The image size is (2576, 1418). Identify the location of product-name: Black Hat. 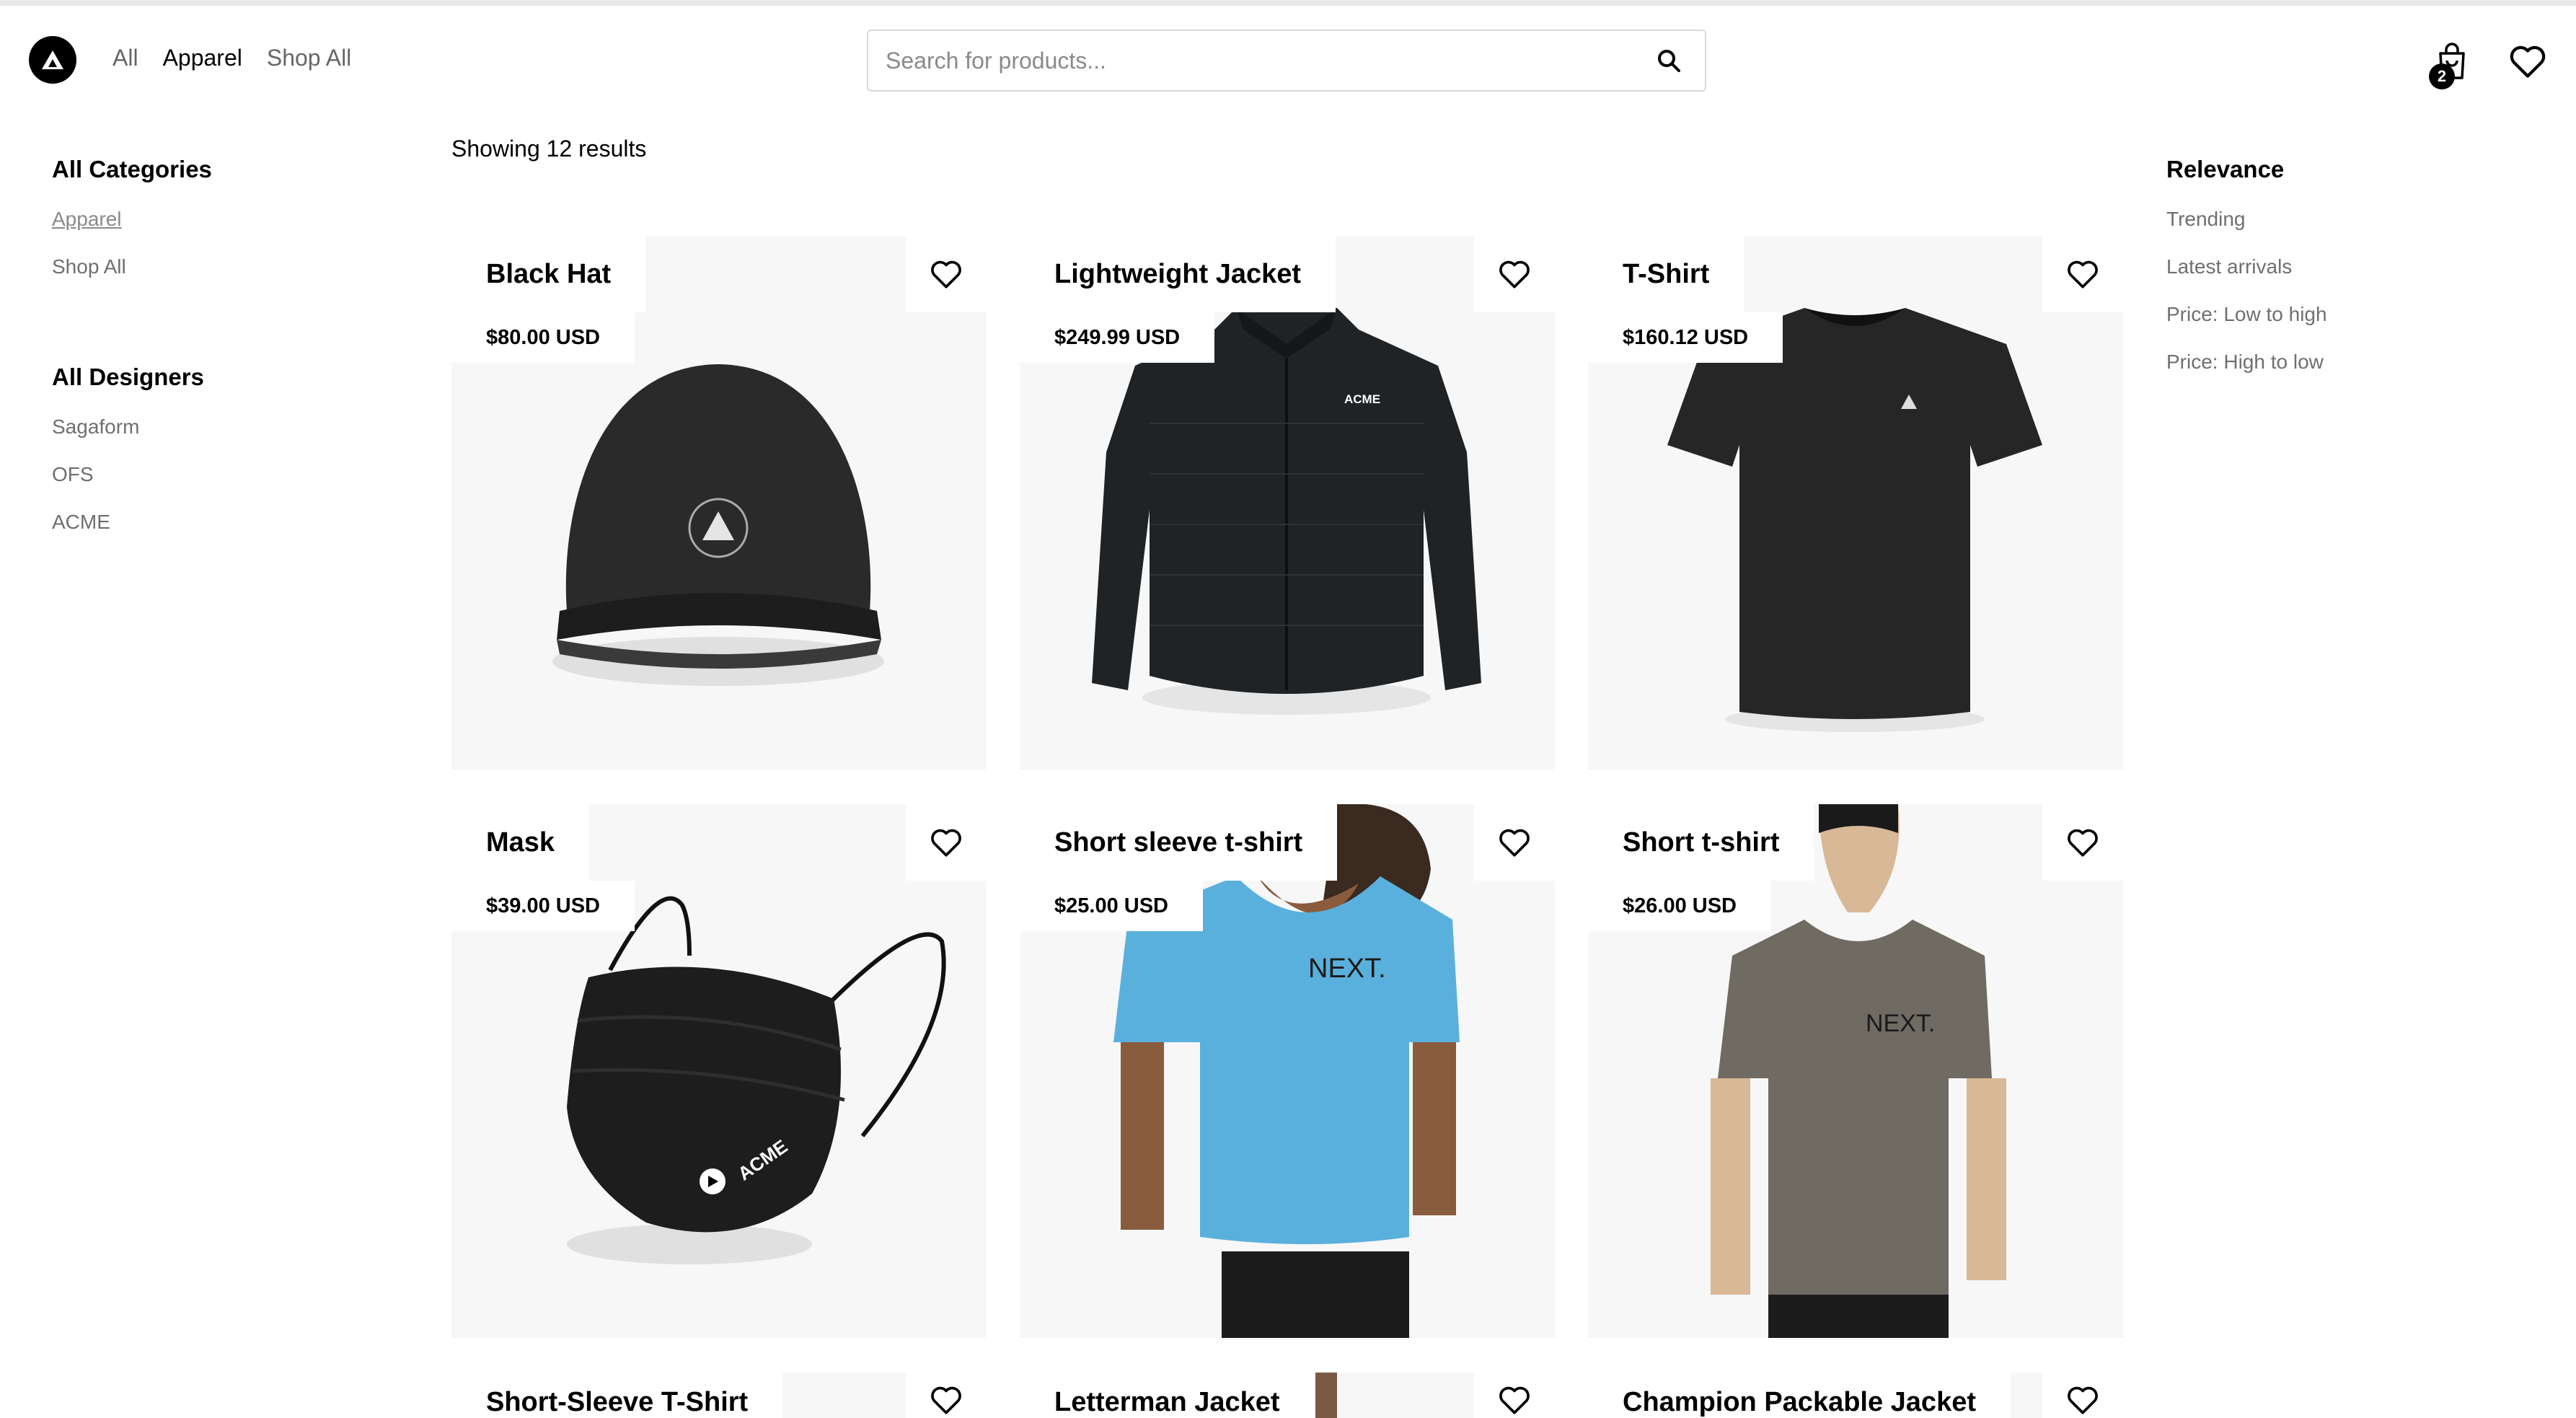
(549, 273).